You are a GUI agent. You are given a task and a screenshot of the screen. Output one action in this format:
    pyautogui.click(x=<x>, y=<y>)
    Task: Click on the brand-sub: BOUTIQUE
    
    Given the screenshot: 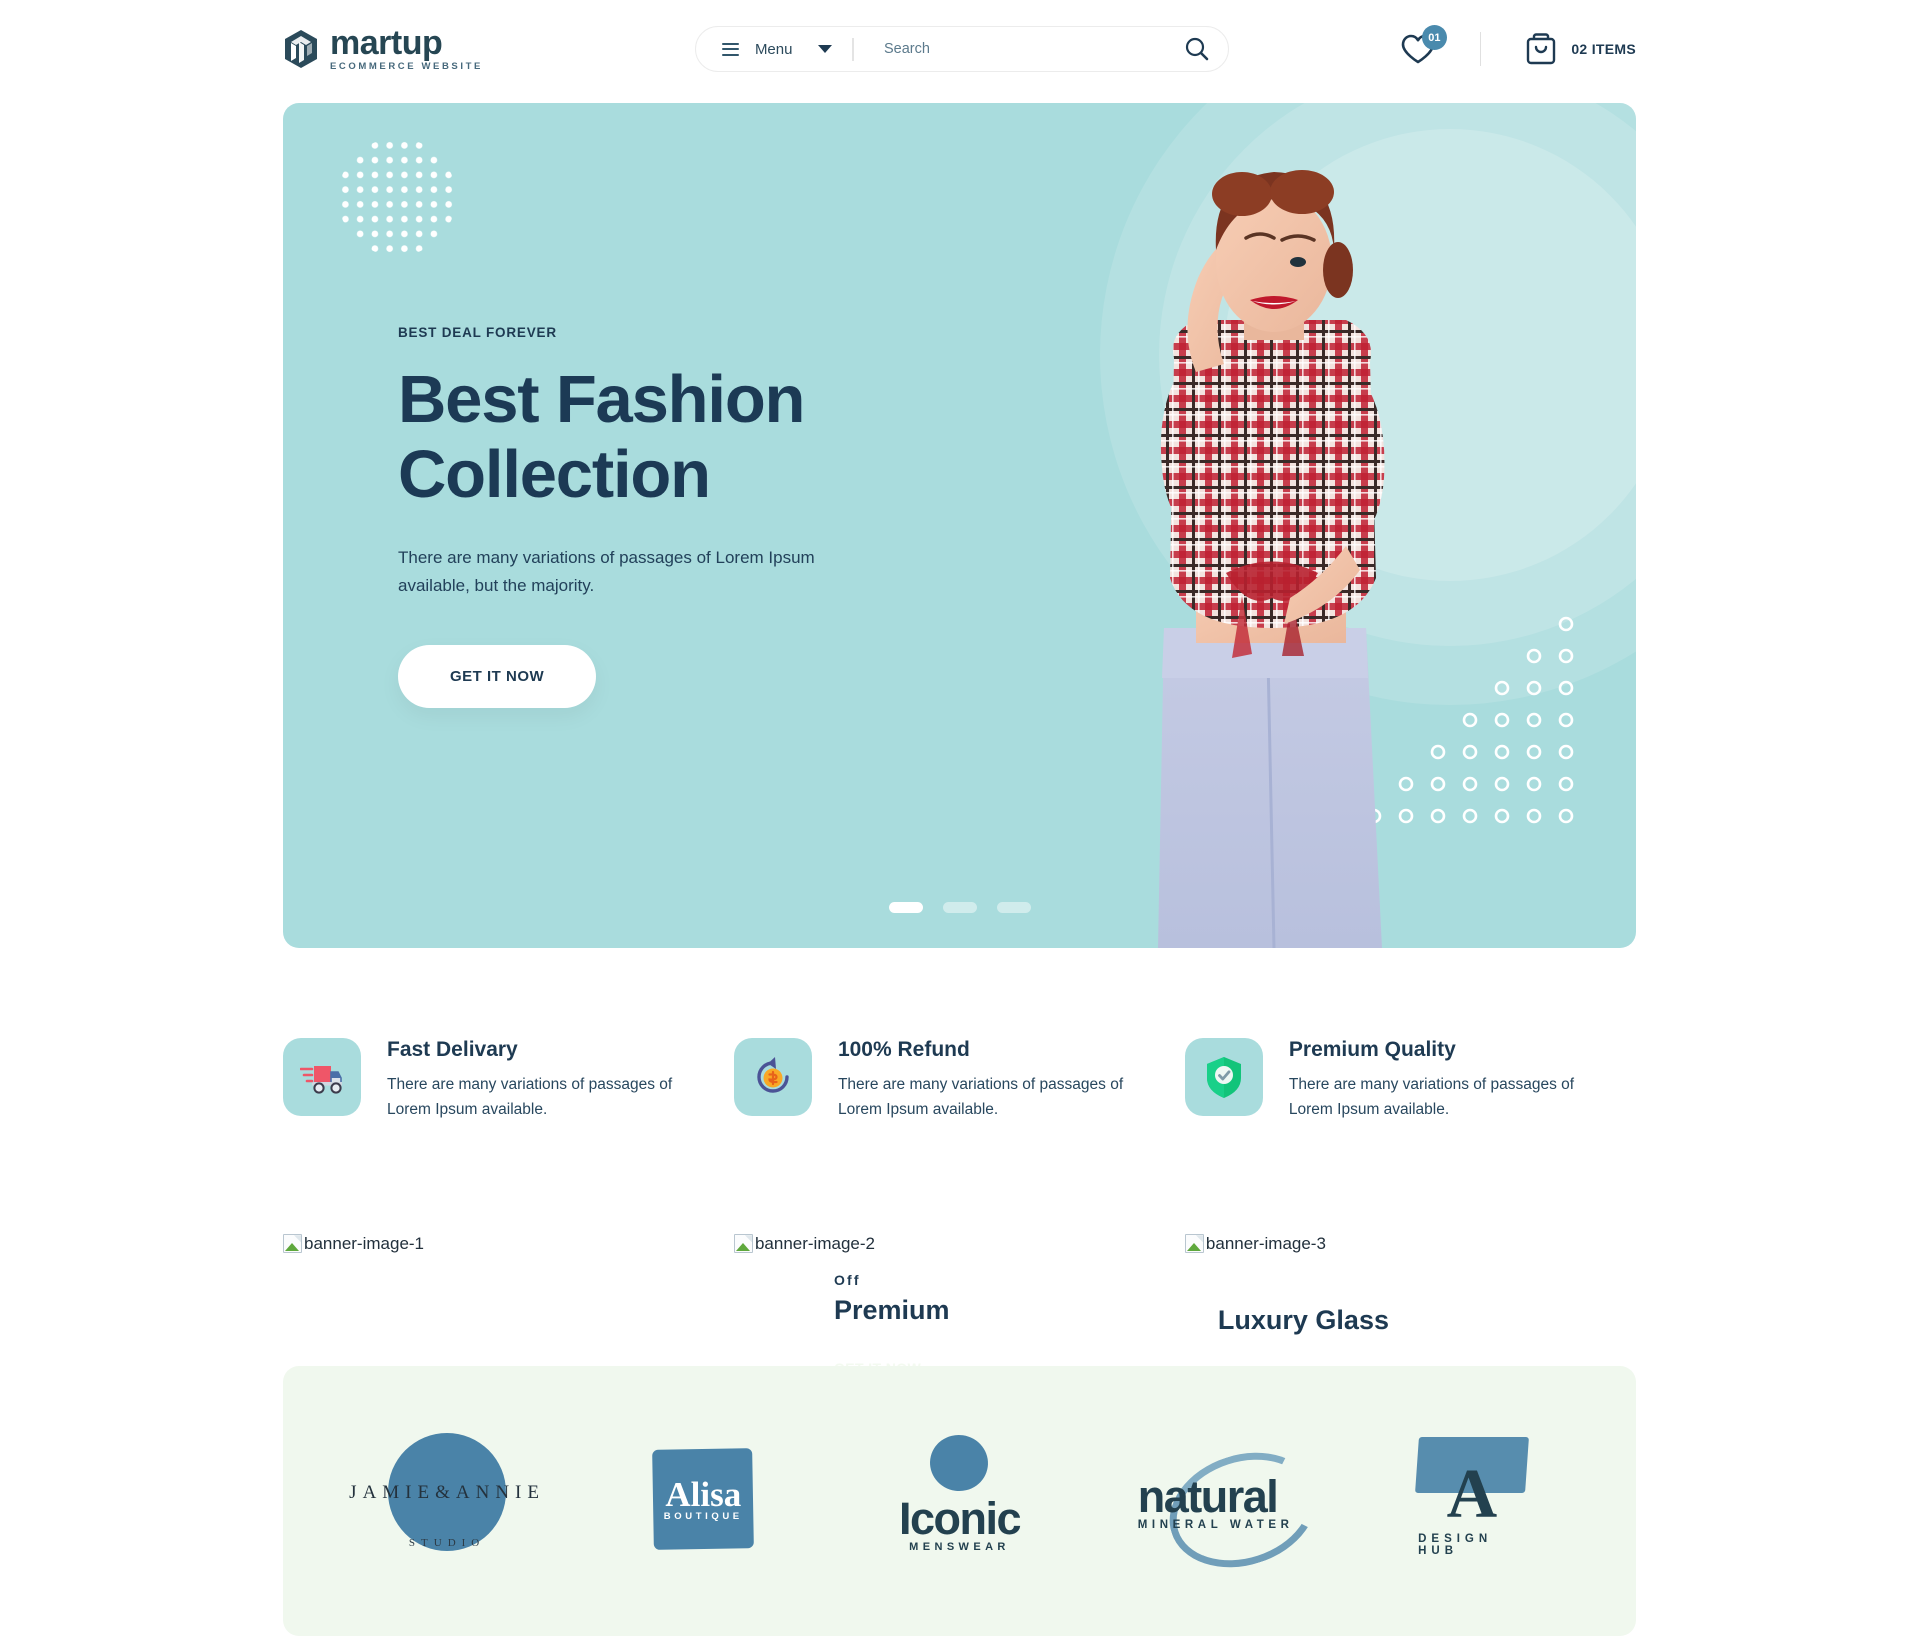 What is the action you would take?
    pyautogui.click(x=703, y=1517)
    